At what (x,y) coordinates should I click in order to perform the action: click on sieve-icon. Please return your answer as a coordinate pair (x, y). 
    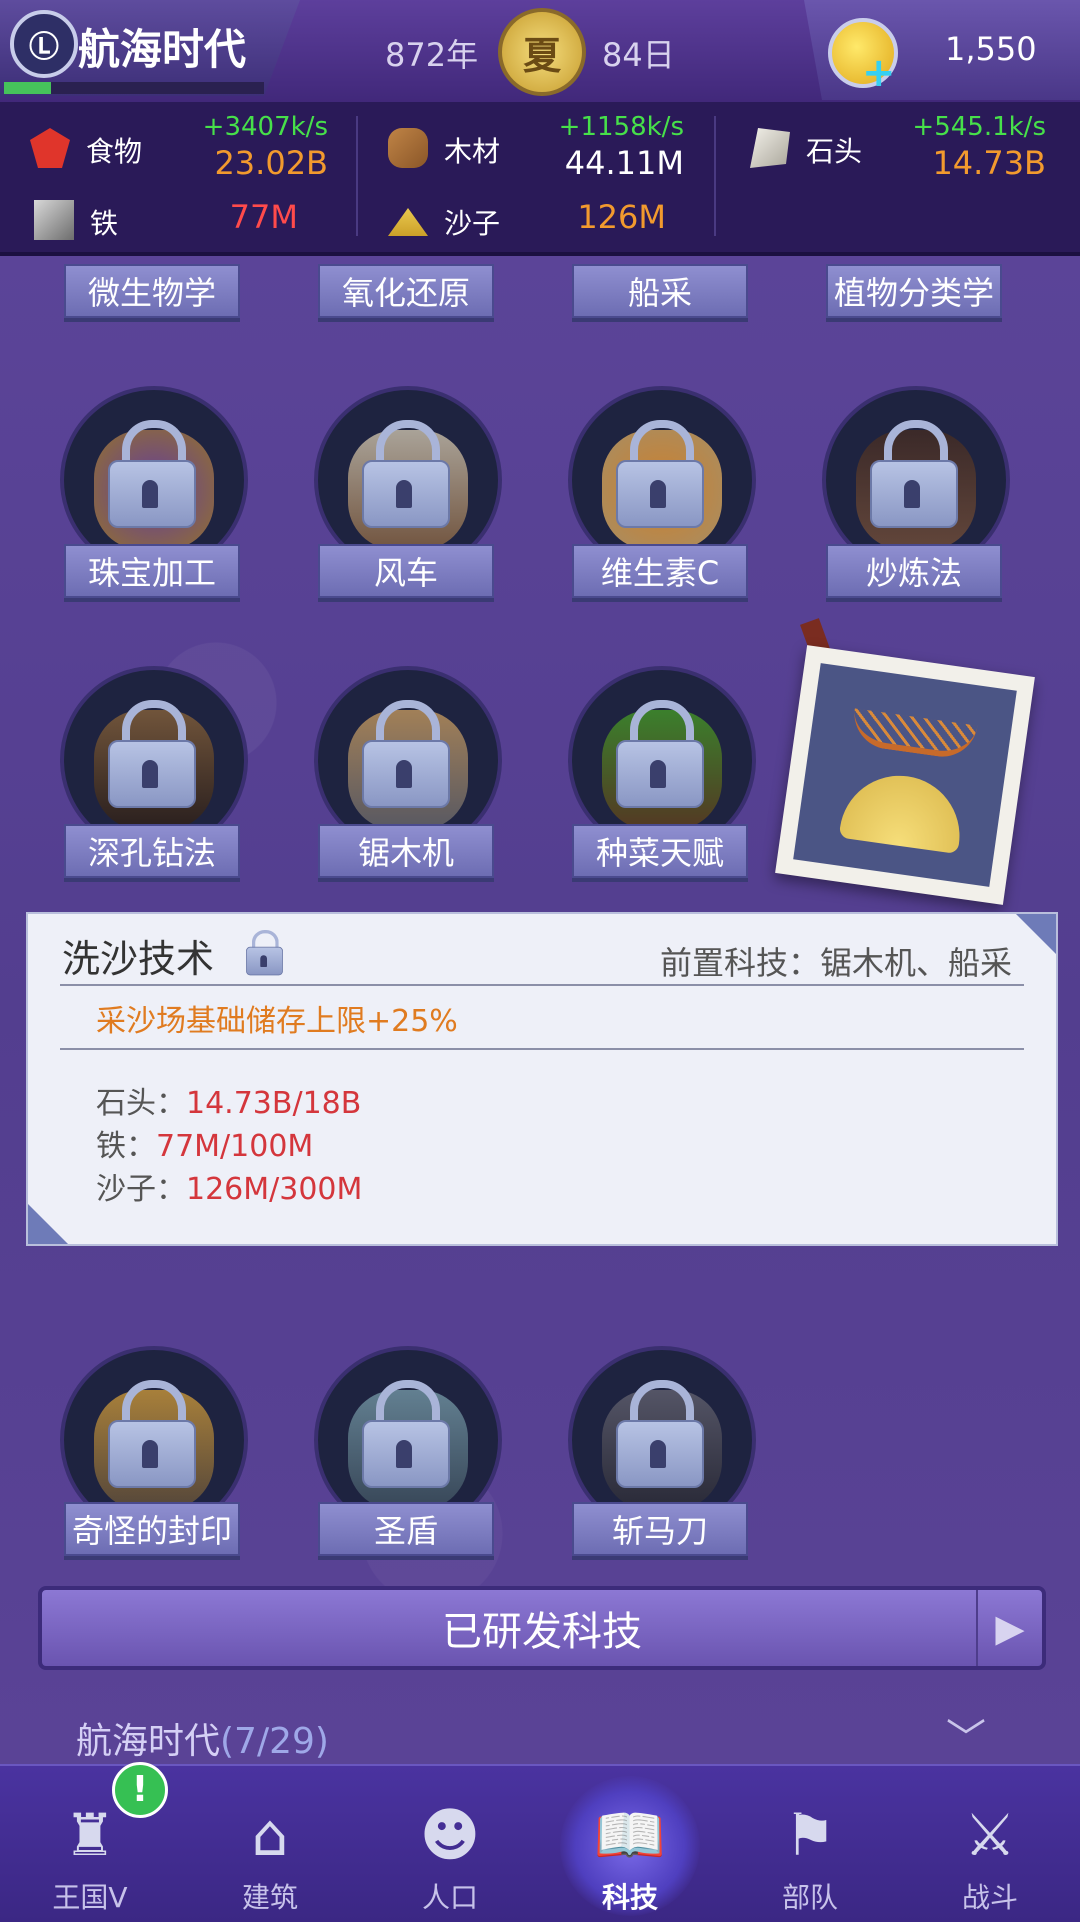
    Looking at the image, I should click on (913, 735).